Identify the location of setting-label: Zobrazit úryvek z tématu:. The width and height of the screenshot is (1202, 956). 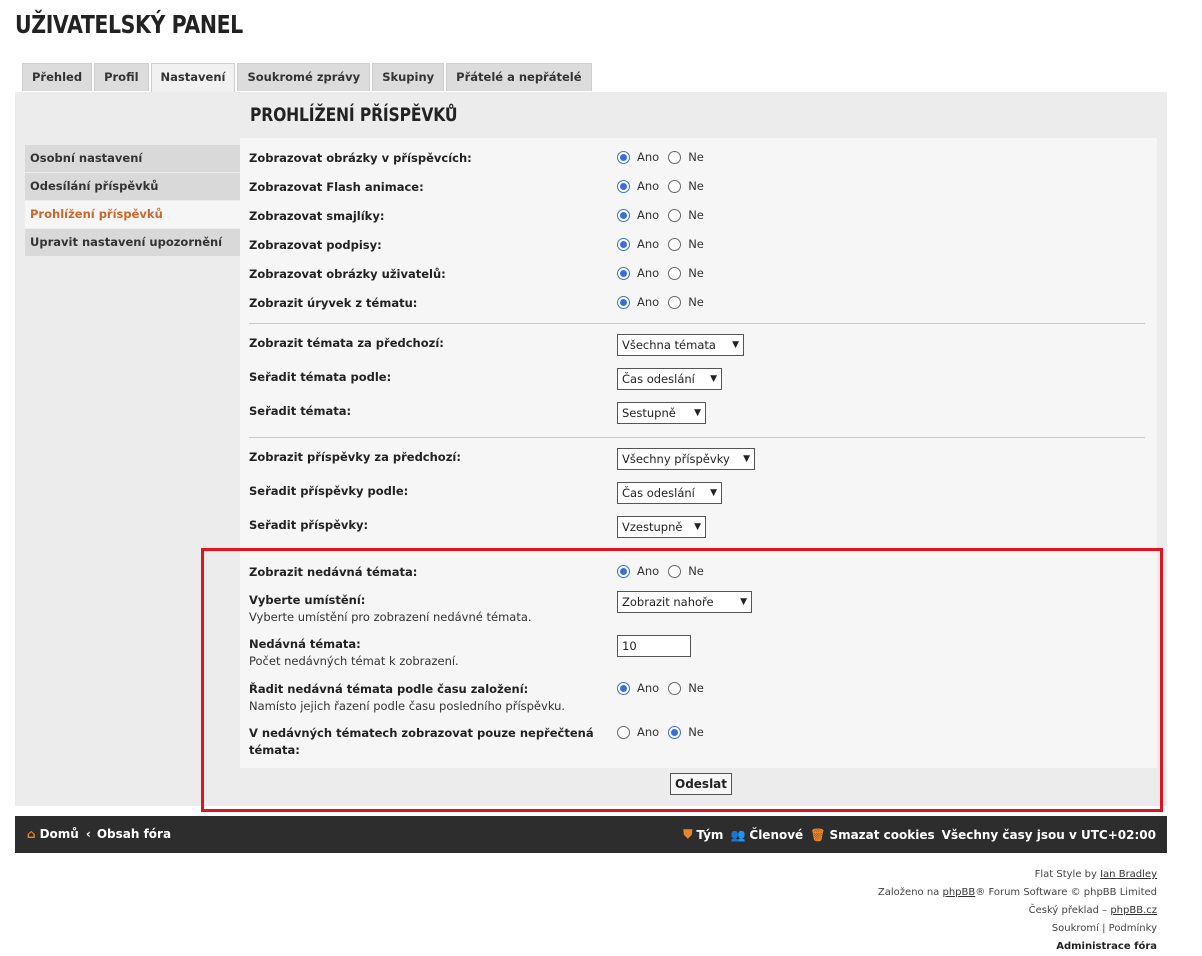
(333, 303).